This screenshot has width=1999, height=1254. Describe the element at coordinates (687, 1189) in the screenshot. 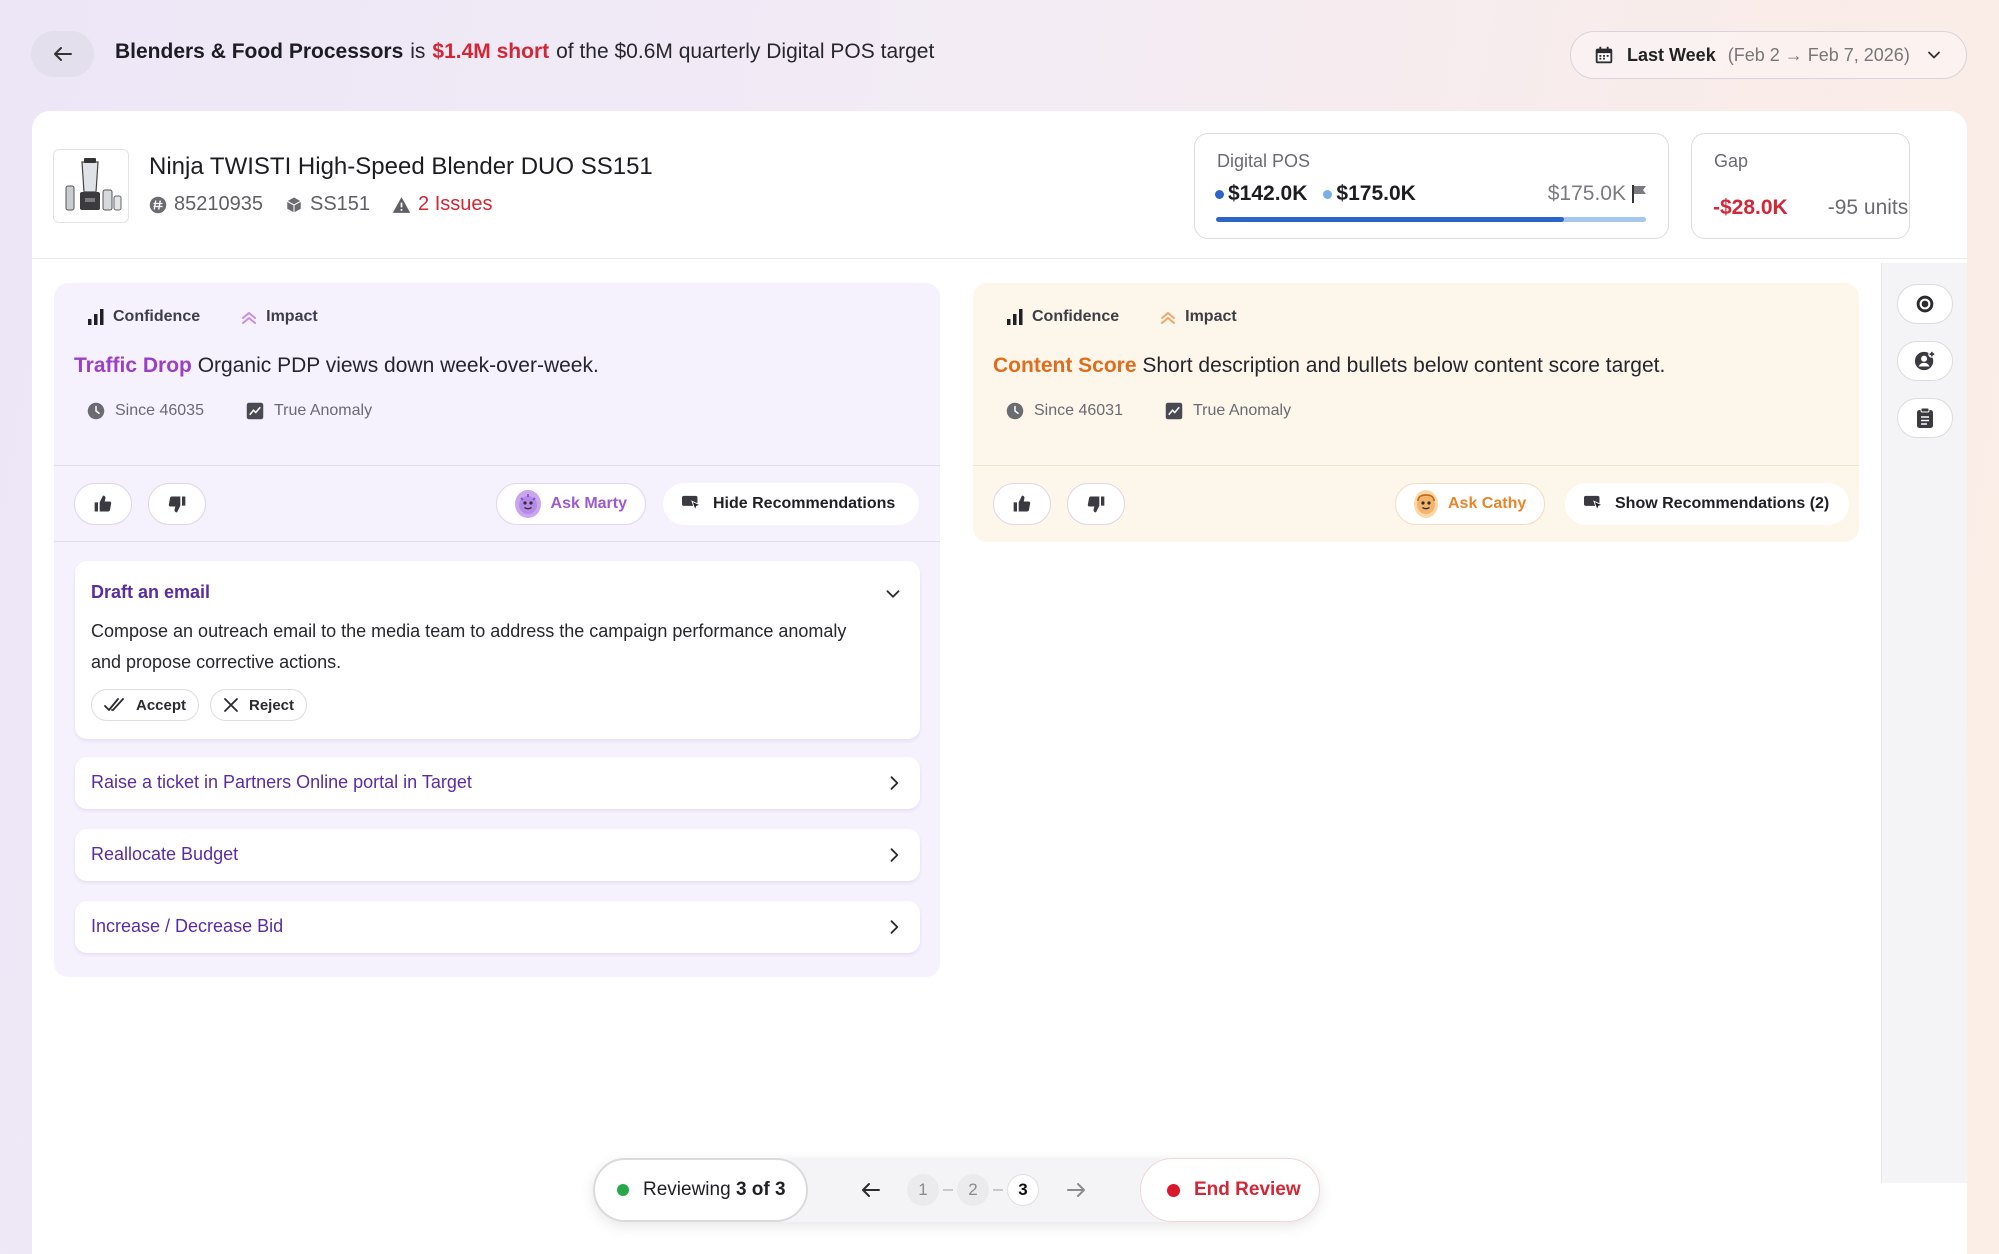

I see `review-status-prefix: Reviewing` at that location.